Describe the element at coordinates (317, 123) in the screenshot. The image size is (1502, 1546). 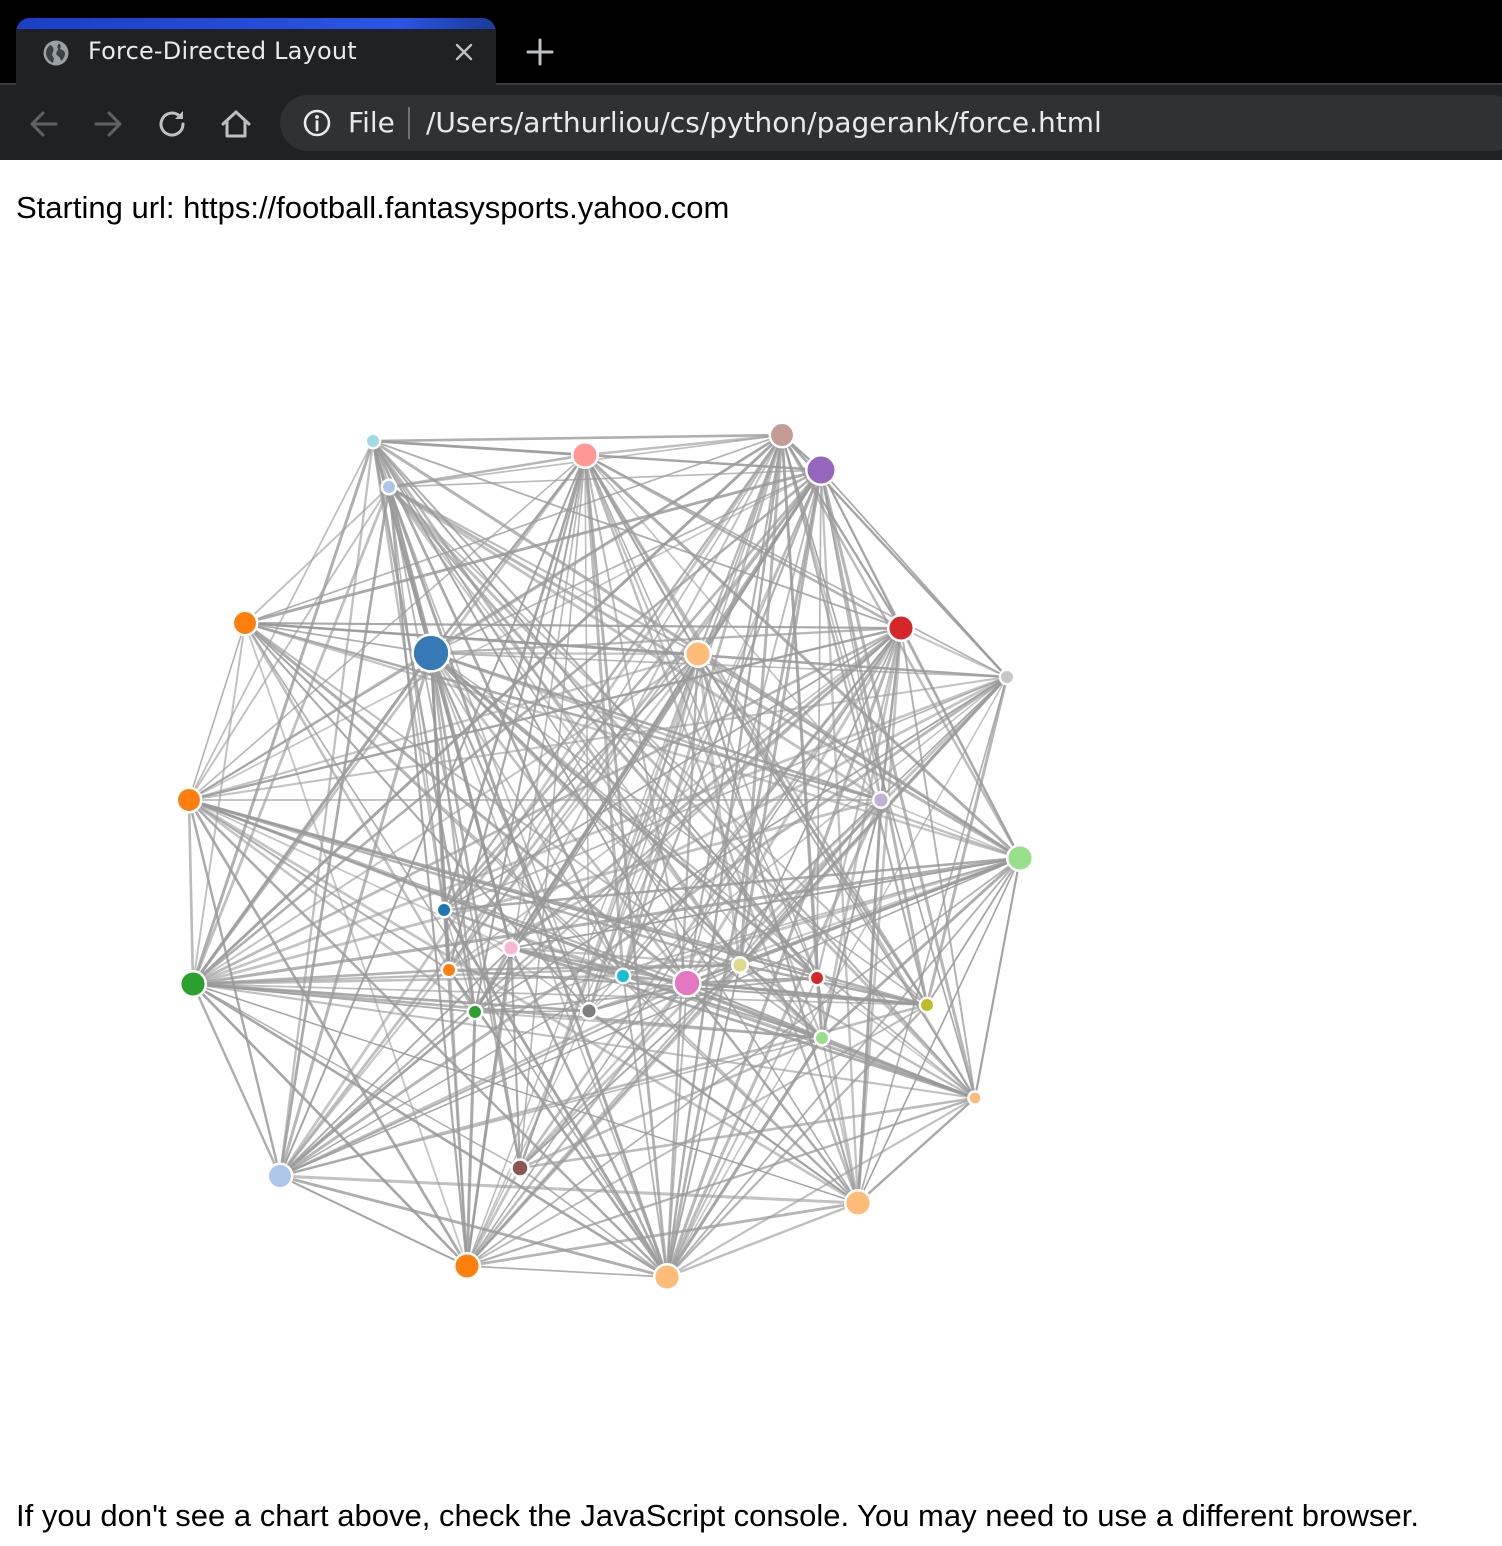
I see `info-icon` at that location.